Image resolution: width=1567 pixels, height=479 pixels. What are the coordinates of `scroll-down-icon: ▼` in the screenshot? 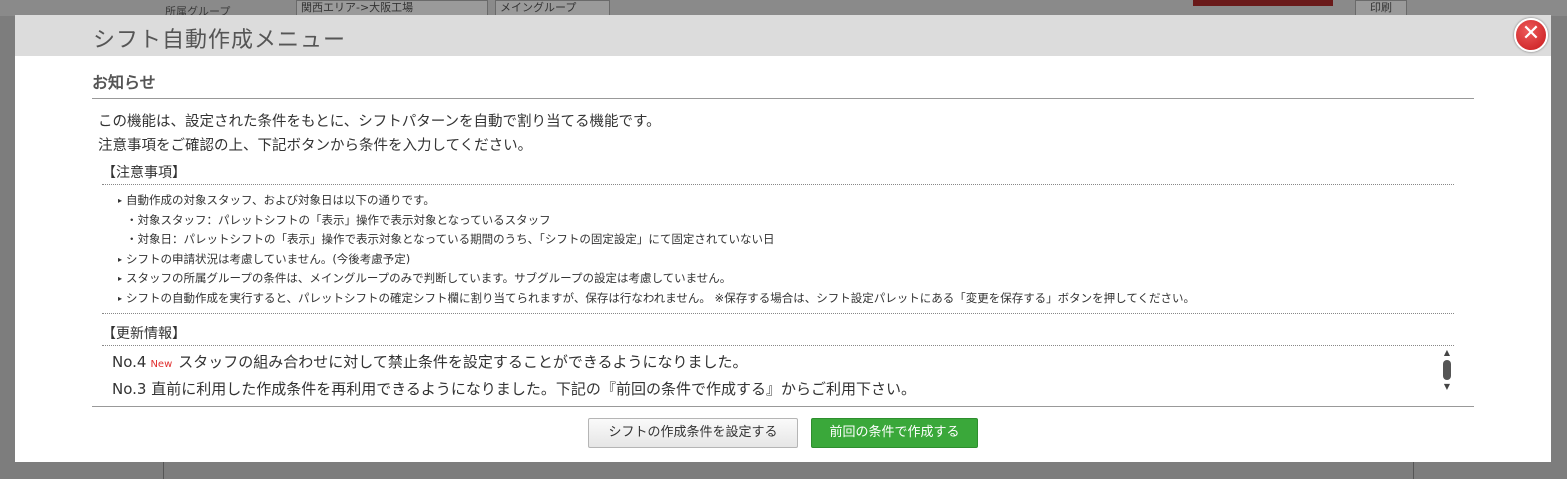 It's located at (1447, 387).